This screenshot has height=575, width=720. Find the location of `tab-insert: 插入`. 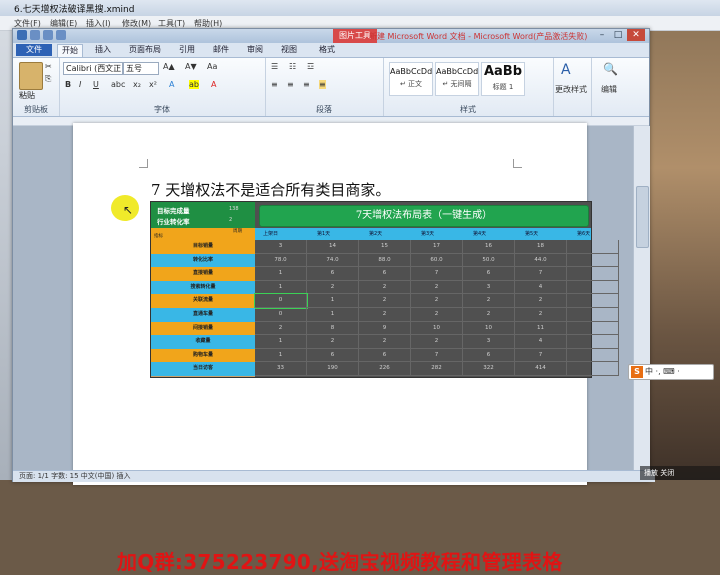

tab-insert: 插入 is located at coordinates (103, 50).